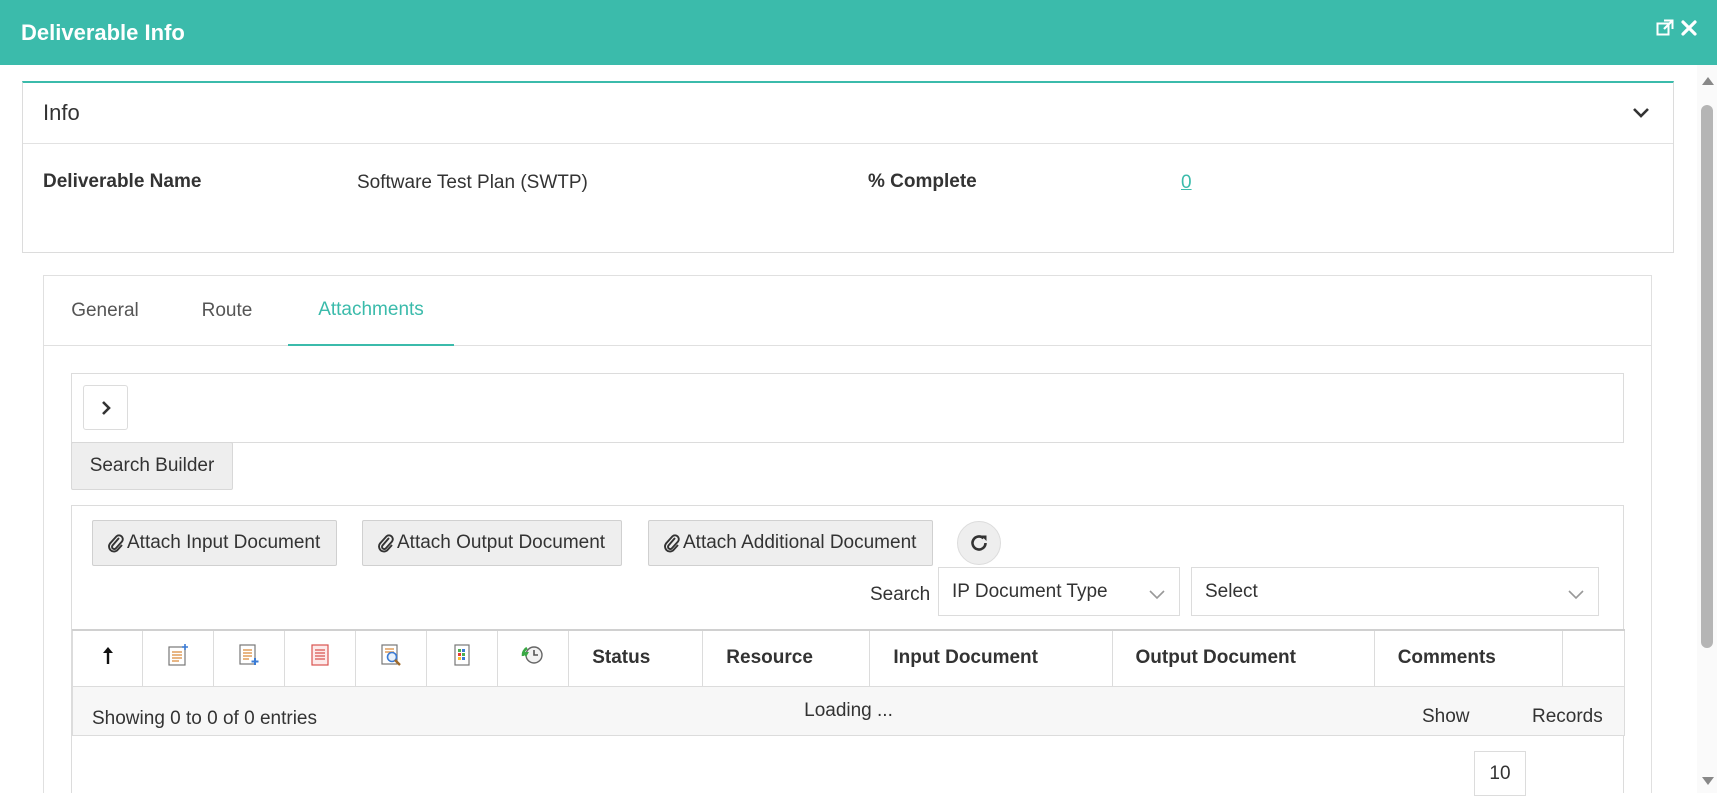  Describe the element at coordinates (152, 466) in the screenshot. I see `search-builder-button: Search Builder` at that location.